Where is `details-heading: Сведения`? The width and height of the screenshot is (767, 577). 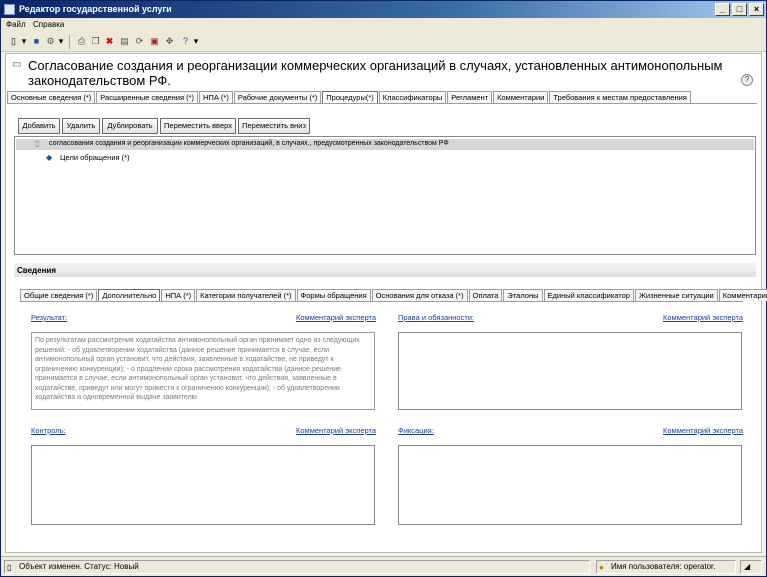 details-heading: Сведения is located at coordinates (385, 270).